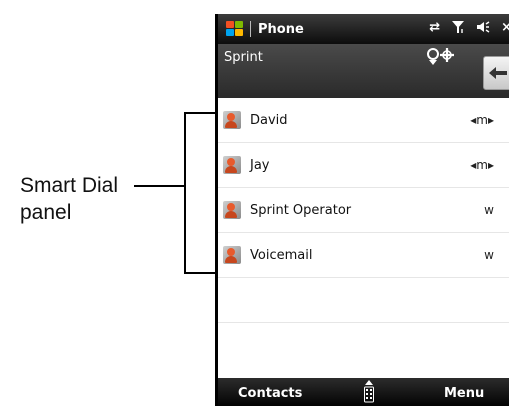  What do you see at coordinates (260, 165) in the screenshot?
I see `contact-name: Jay` at bounding box center [260, 165].